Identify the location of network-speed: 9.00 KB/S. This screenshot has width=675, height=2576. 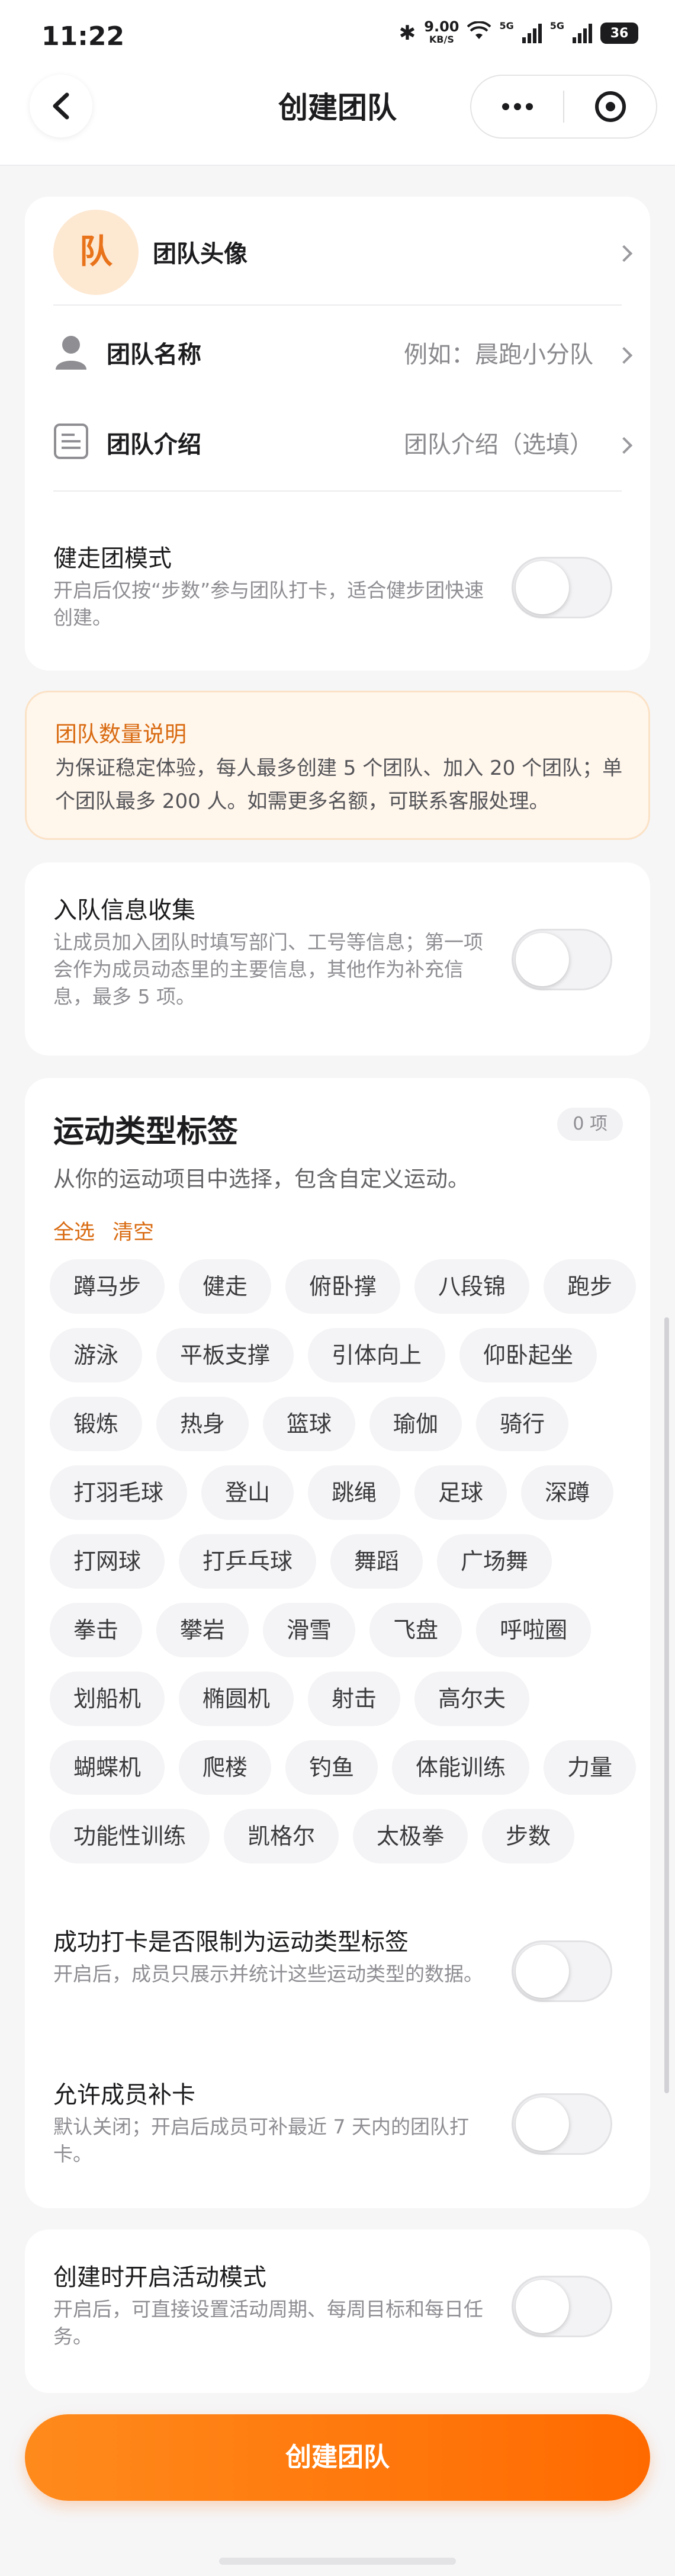
(441, 33).